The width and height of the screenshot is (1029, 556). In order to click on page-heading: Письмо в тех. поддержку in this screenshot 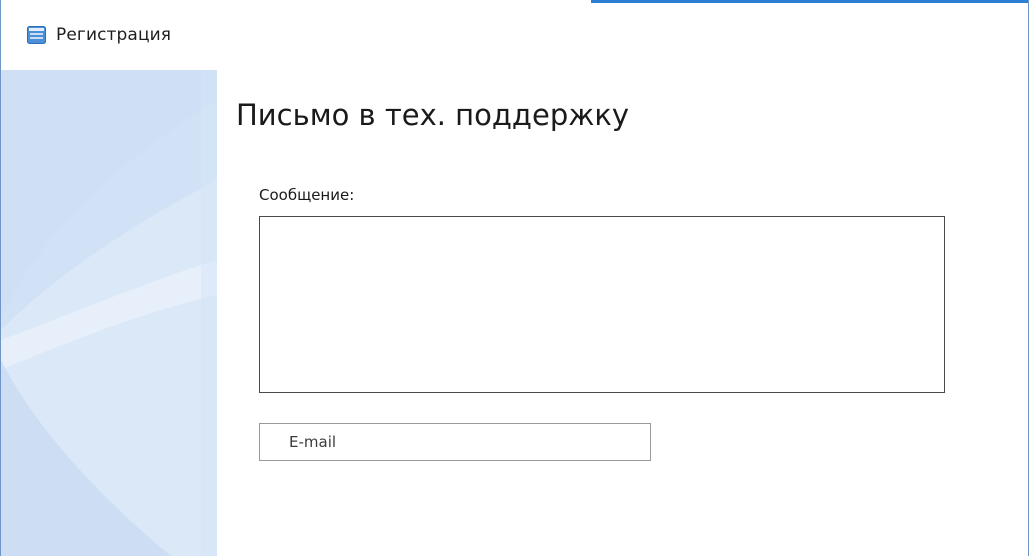, I will do `click(433, 115)`.